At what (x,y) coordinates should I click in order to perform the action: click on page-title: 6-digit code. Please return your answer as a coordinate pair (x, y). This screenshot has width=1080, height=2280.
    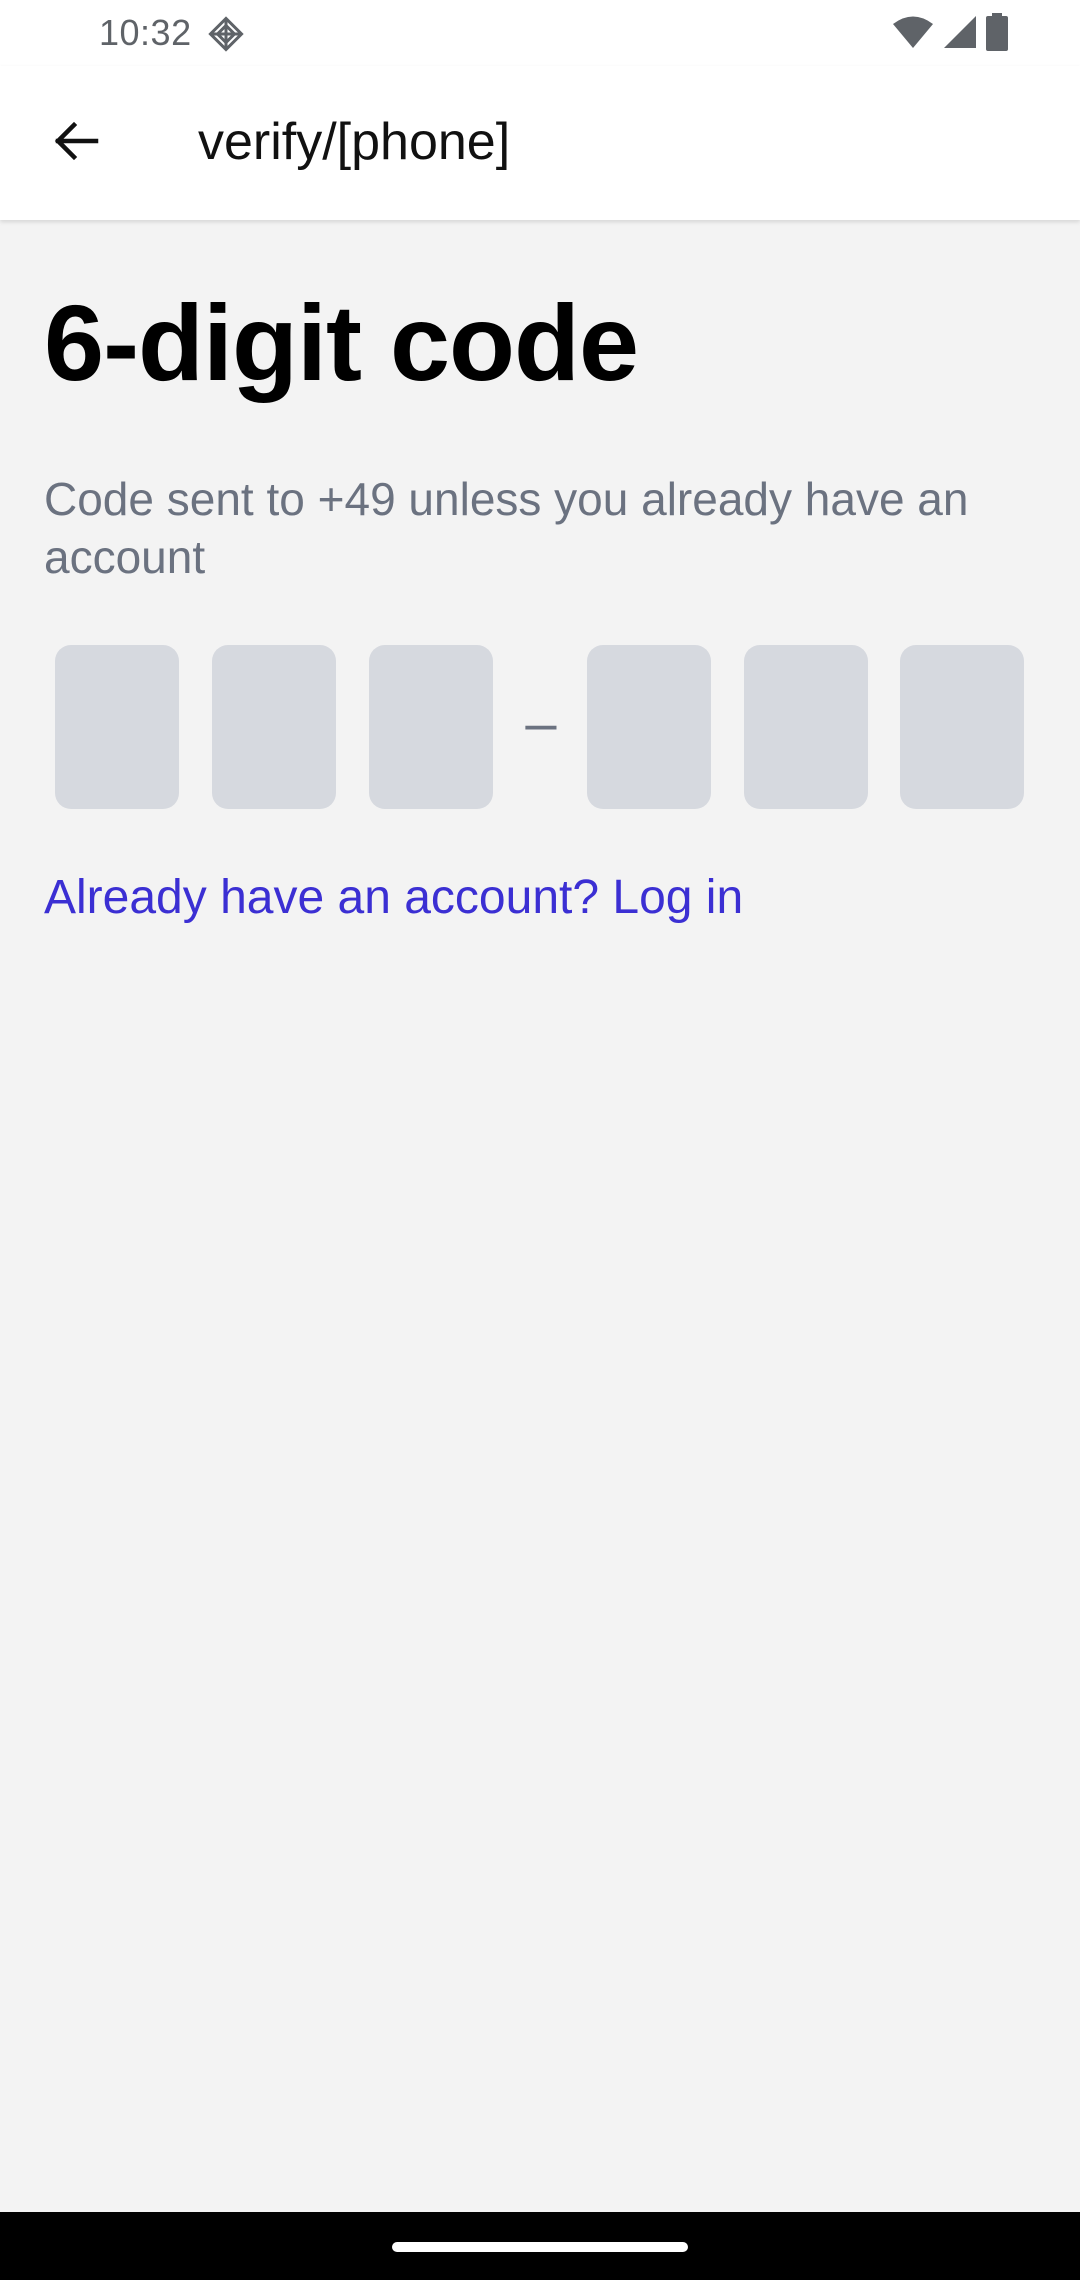
    Looking at the image, I should click on (341, 342).